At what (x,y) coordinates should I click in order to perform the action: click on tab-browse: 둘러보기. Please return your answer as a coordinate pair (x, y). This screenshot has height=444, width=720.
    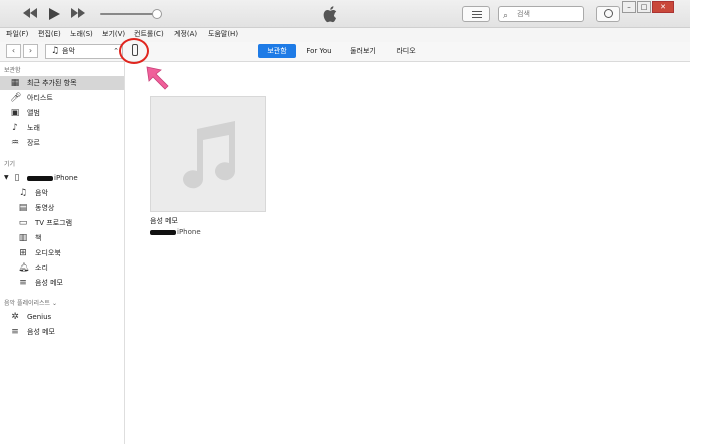
    Looking at the image, I should click on (363, 51).